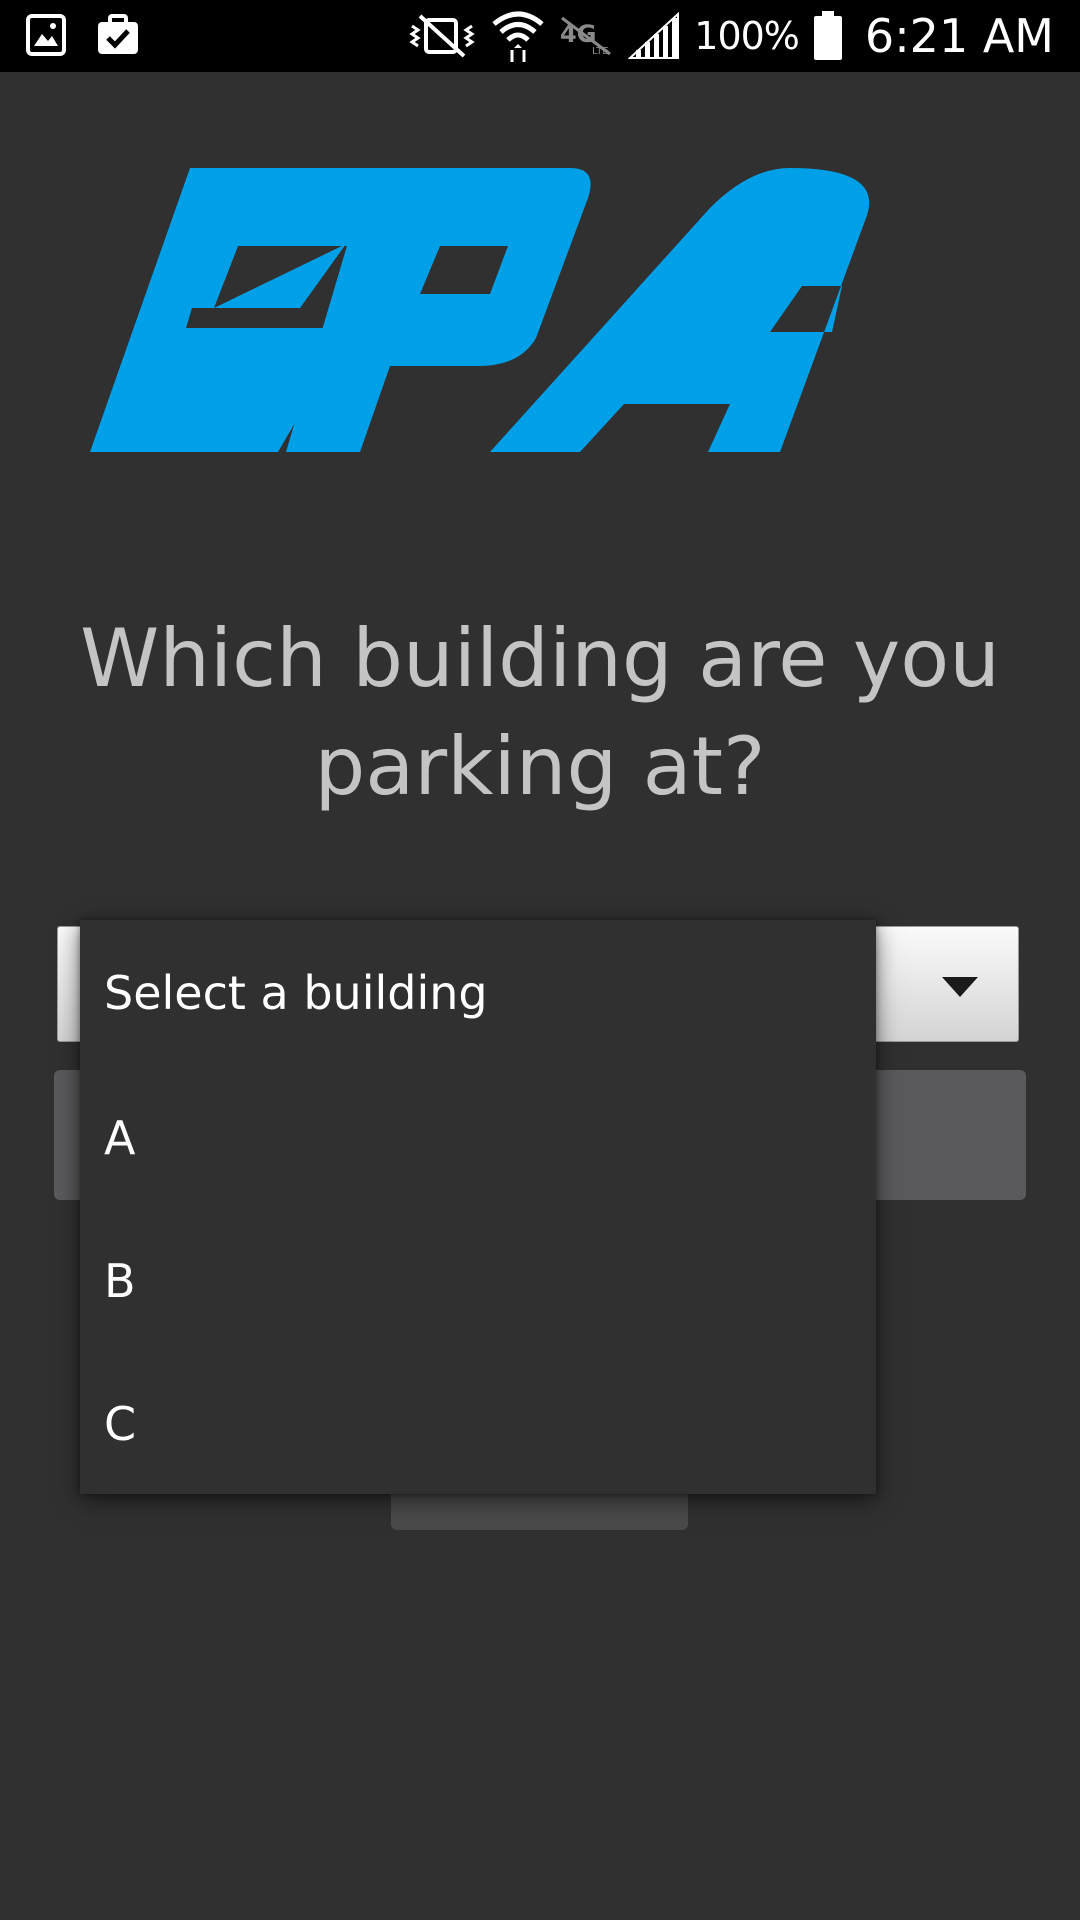 Image resolution: width=1080 pixels, height=1920 pixels. Describe the element at coordinates (540, 713) in the screenshot. I see `question-heading: Which building are you parking at?` at that location.